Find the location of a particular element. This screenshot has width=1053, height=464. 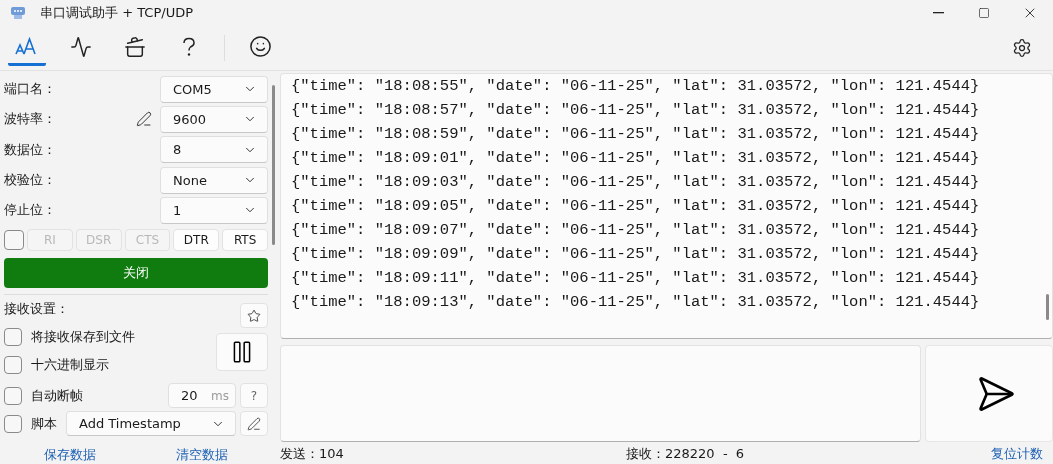

received-count: 接收：228220 - 6 is located at coordinates (686, 454).